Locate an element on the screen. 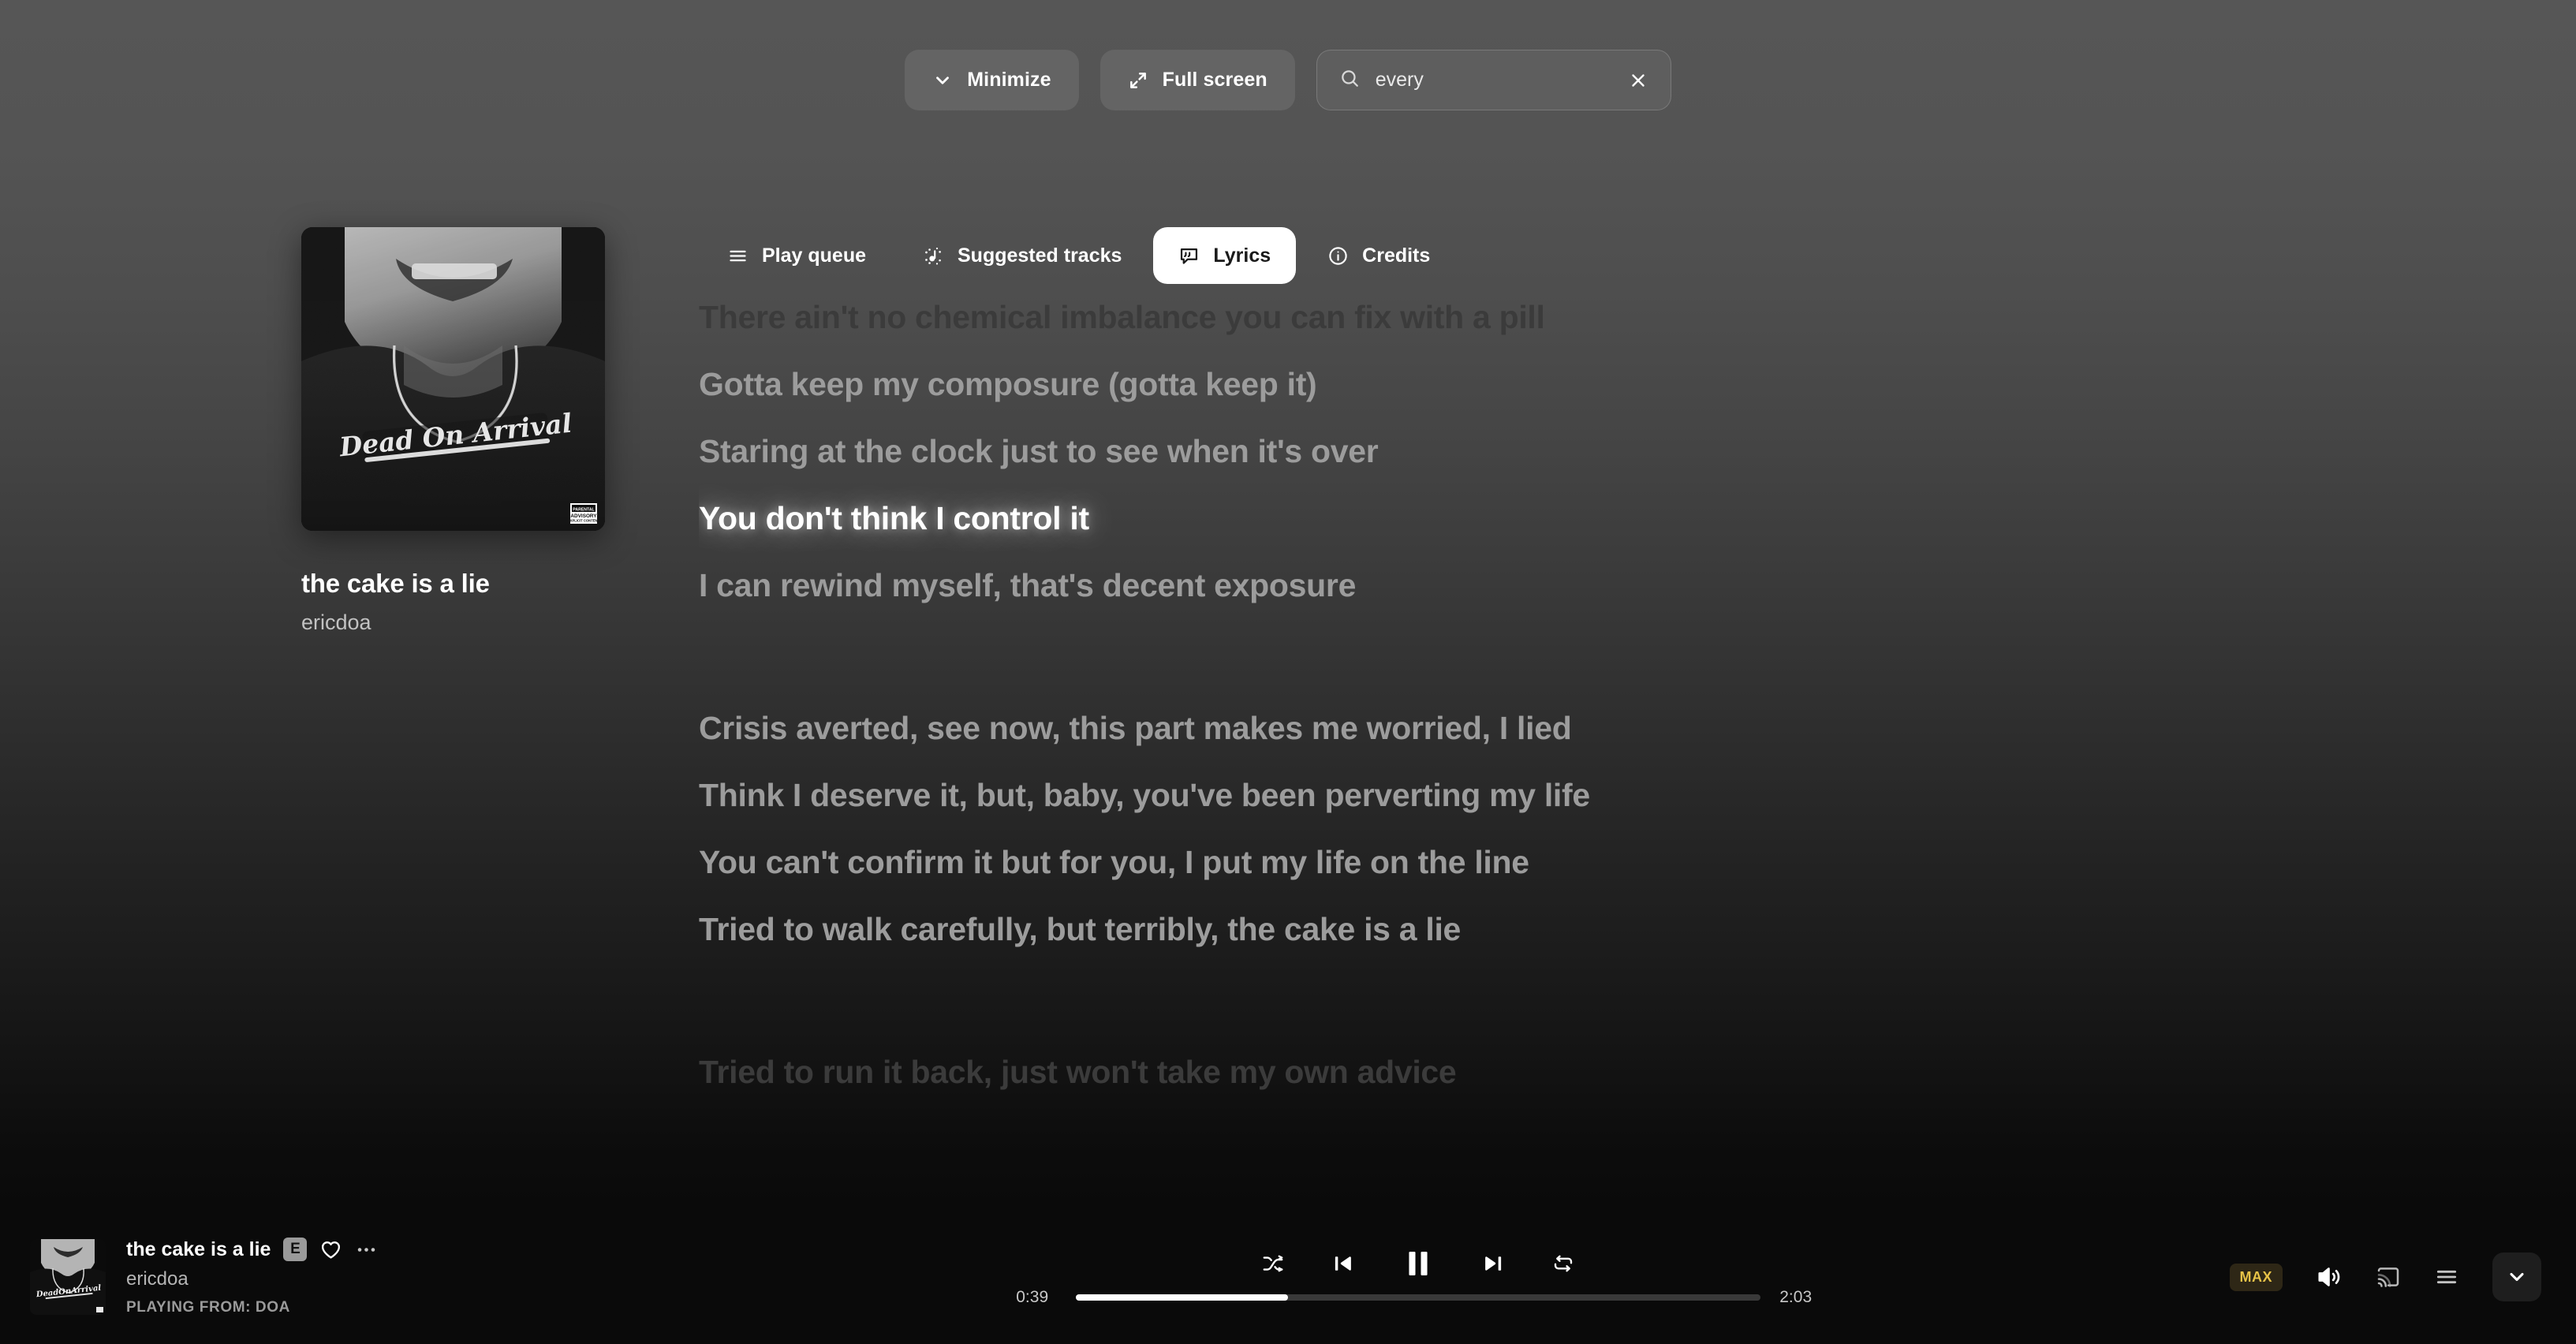 This screenshot has width=2576, height=1344. search-icon is located at coordinates (1349, 80).